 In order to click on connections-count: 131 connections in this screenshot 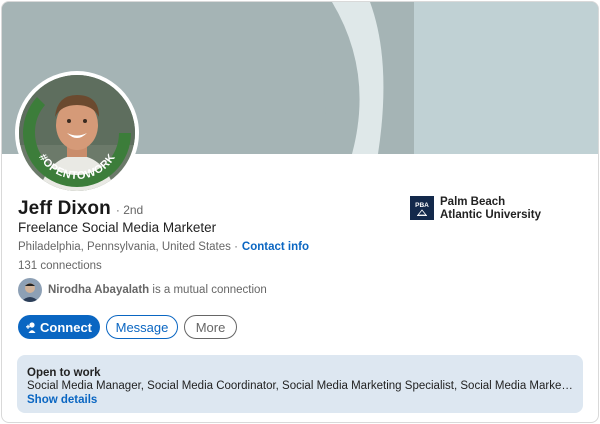, I will do `click(60, 266)`.